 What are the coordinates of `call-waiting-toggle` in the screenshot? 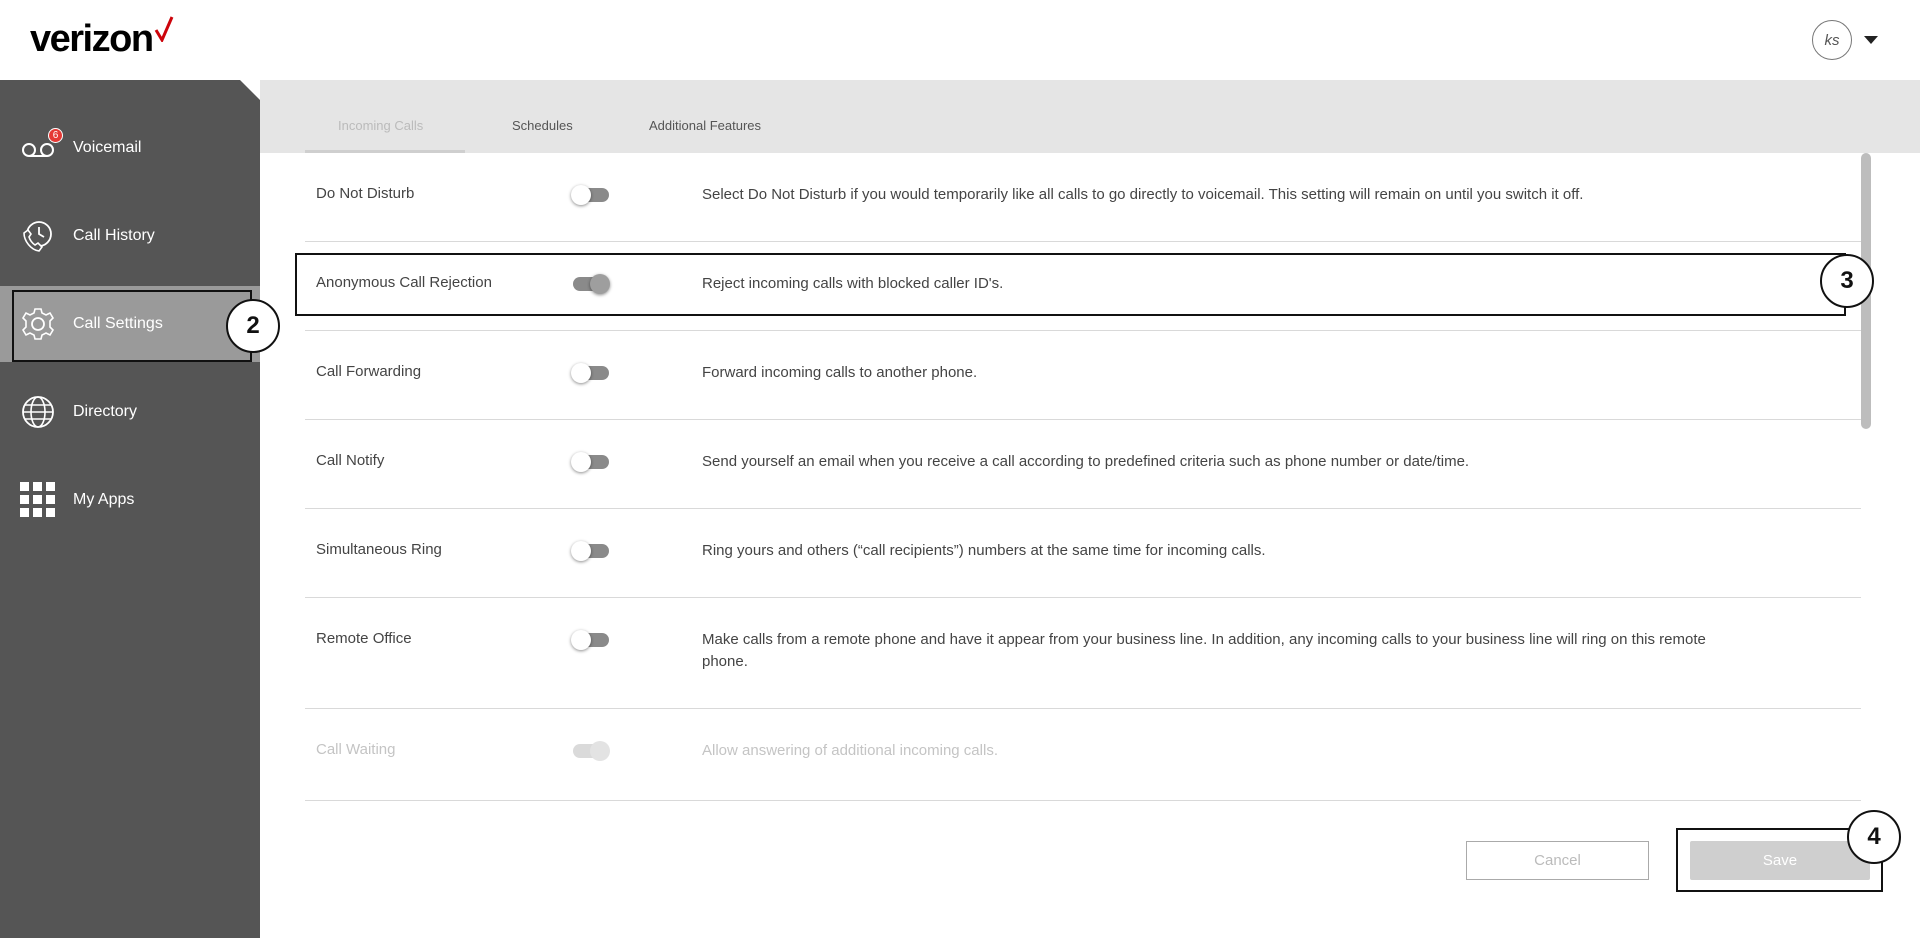 It's located at (591, 751).